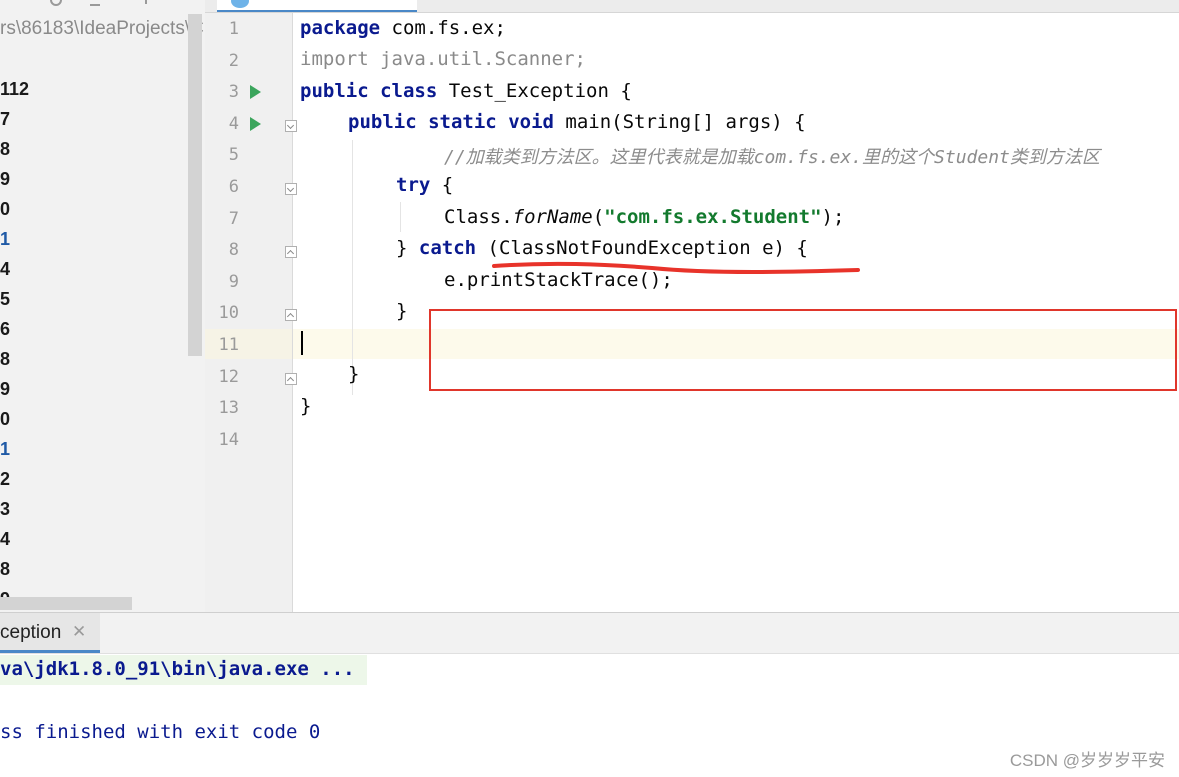  I want to click on line-number: 1, so click(226, 29).